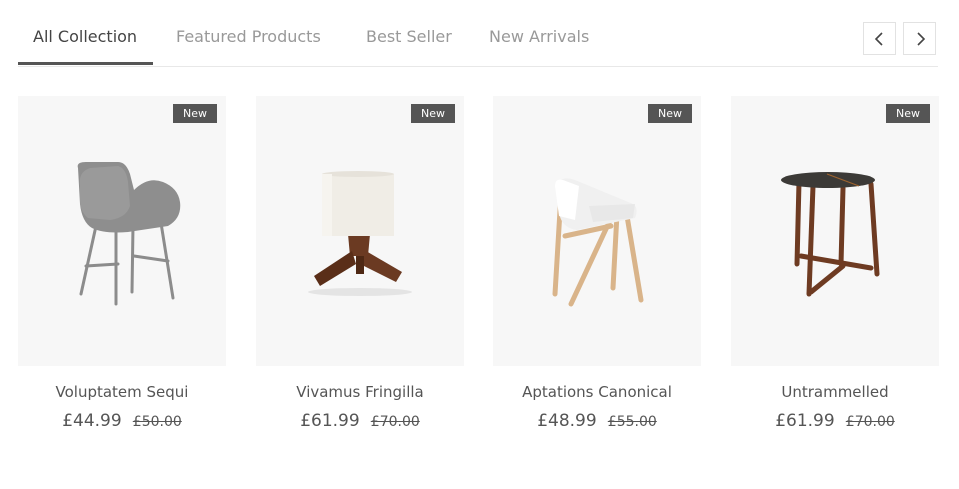 The height and width of the screenshot is (489, 959). I want to click on chevron-right-icon, so click(920, 38).